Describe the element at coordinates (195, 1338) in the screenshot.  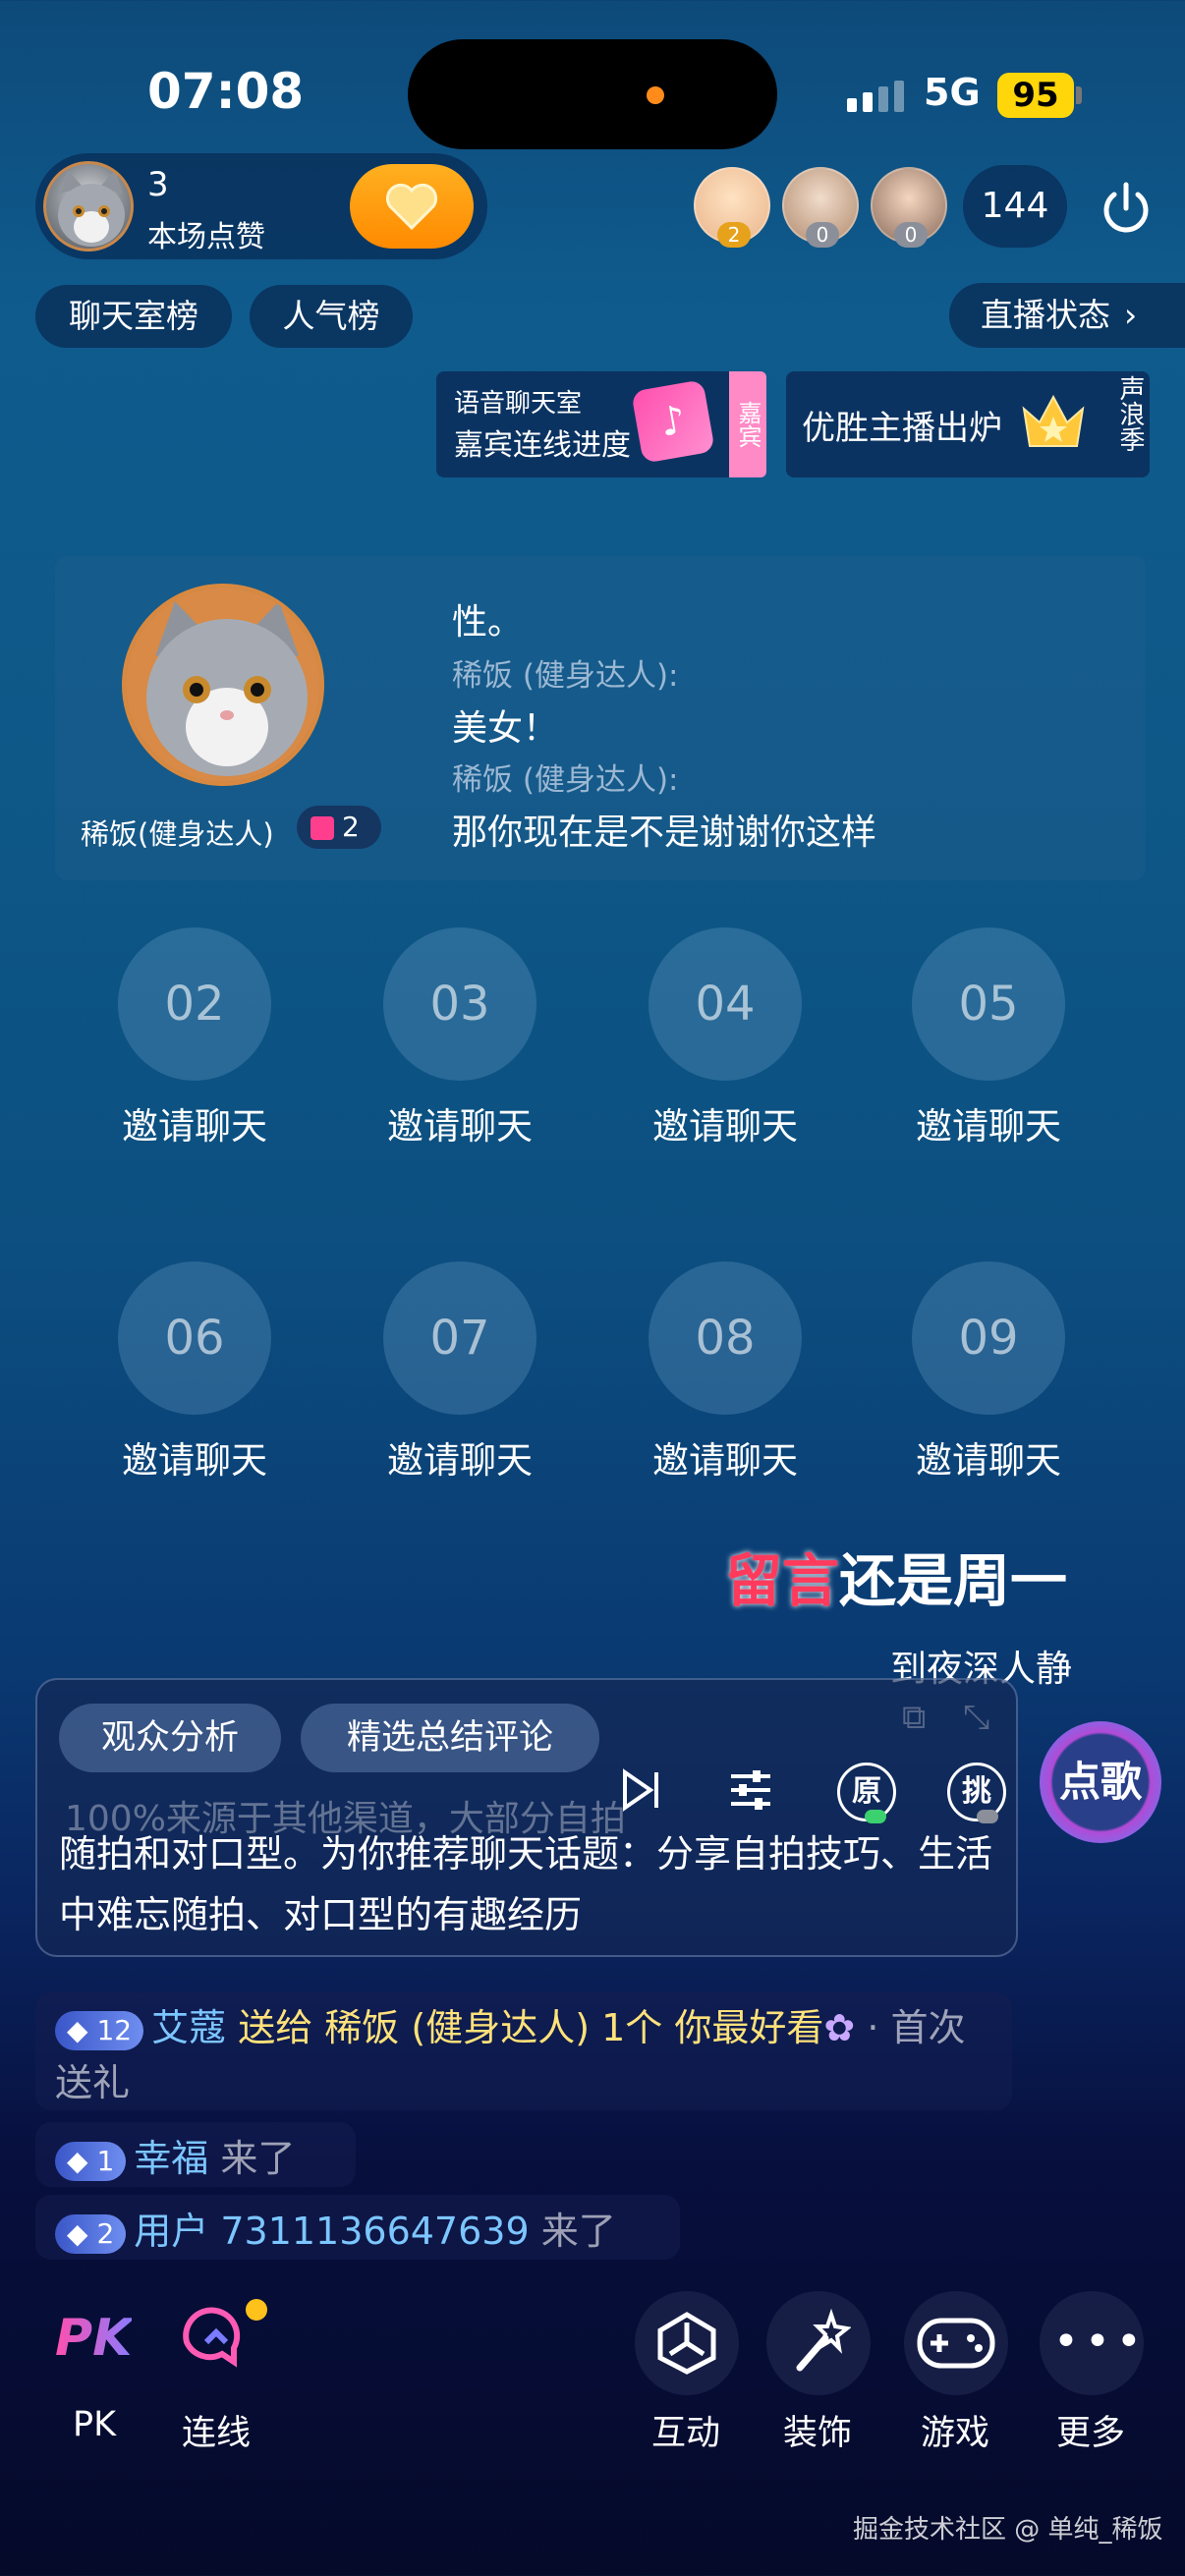
I see `seat-06: 06` at that location.